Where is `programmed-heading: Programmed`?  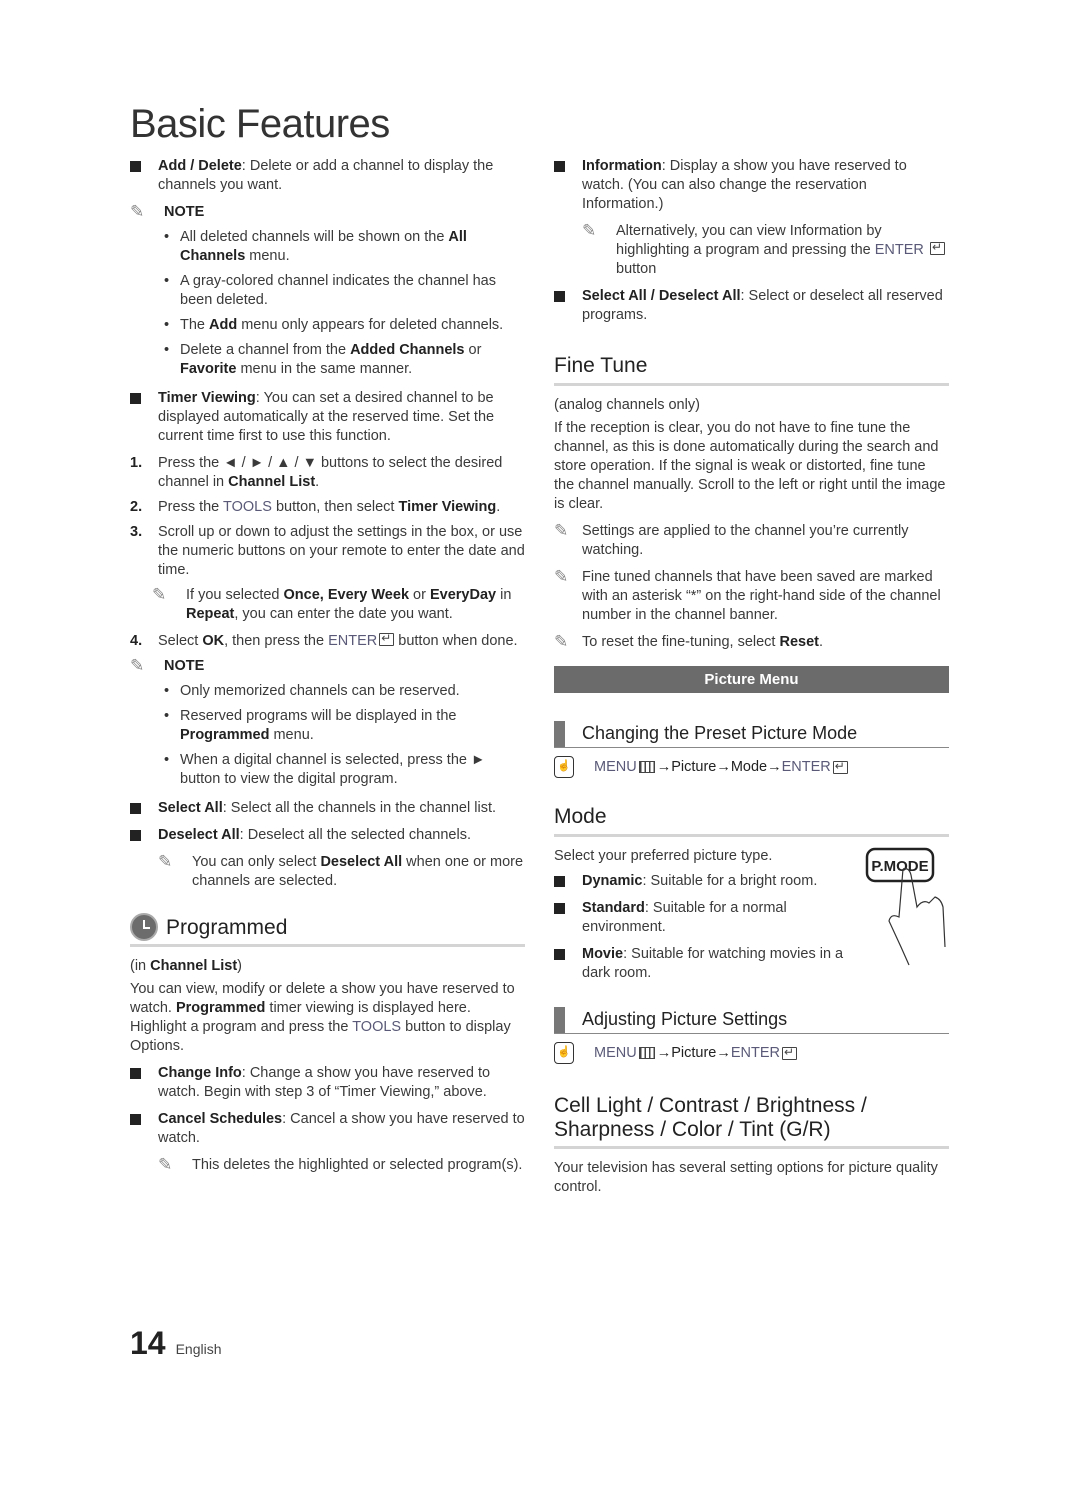
programmed-heading: Programmed is located at coordinates (327, 930).